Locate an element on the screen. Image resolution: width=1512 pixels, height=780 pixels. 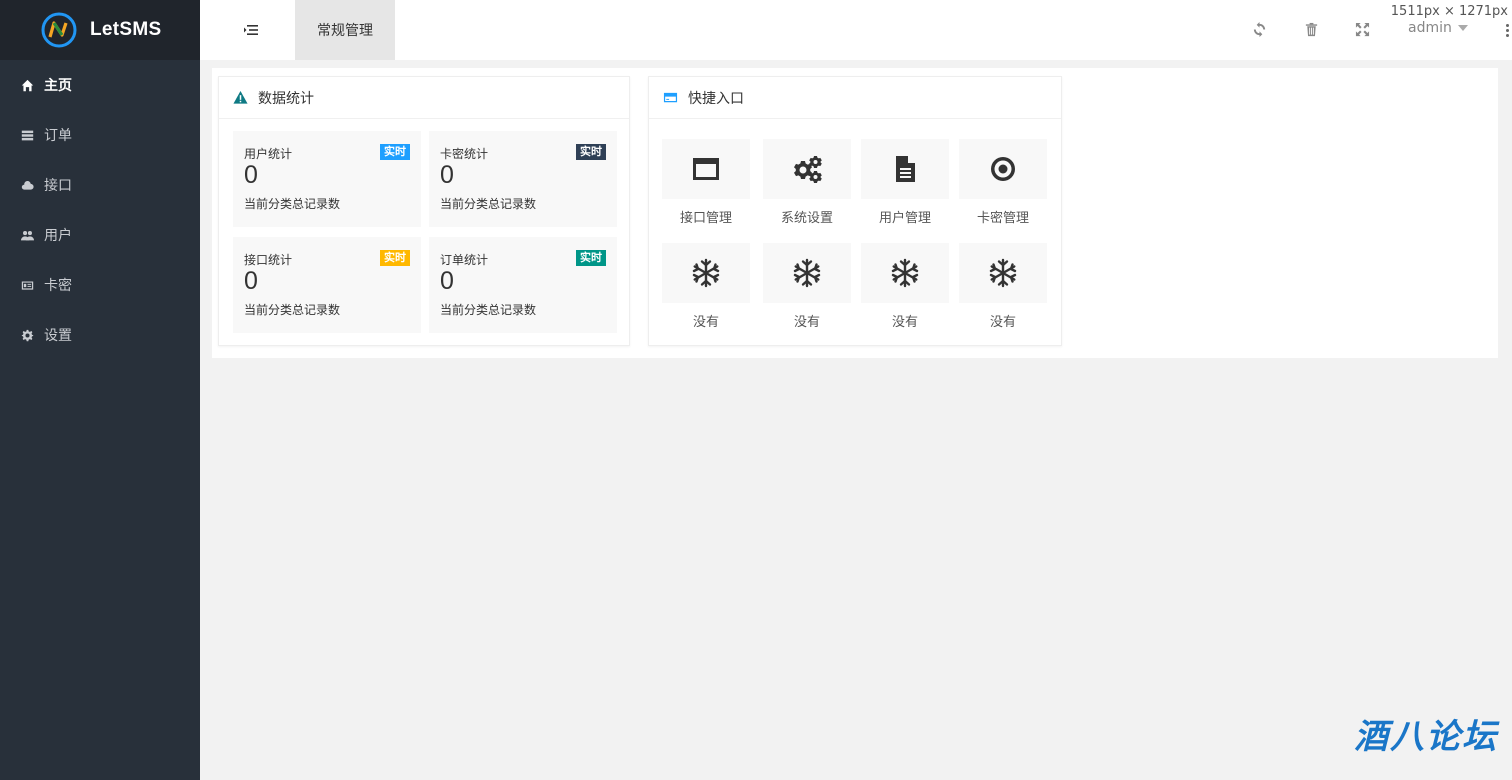
sidebar-item-label: 订单 is located at coordinates (58, 136).